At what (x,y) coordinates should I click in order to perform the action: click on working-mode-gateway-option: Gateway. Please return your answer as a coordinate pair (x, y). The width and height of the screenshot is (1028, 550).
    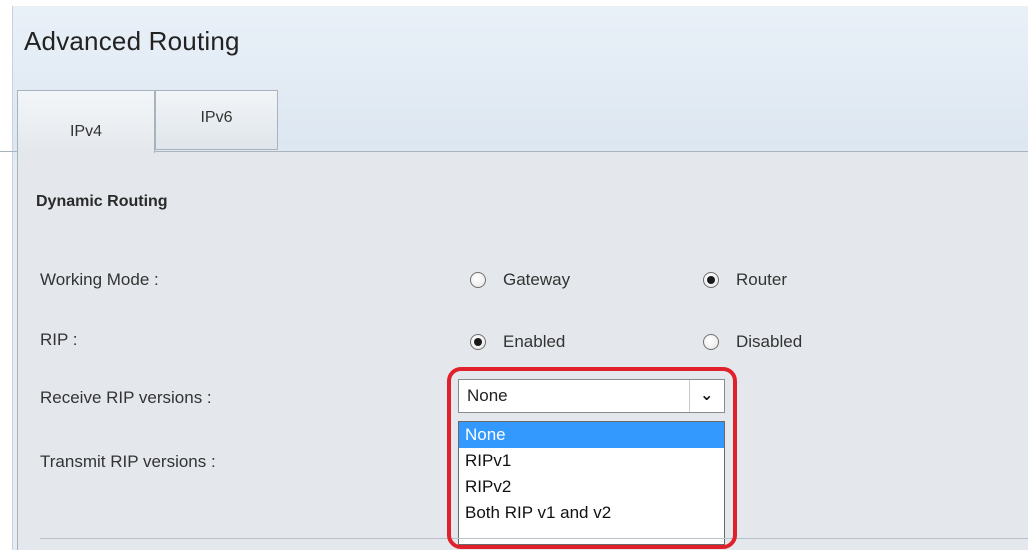
    Looking at the image, I should click on (520, 280).